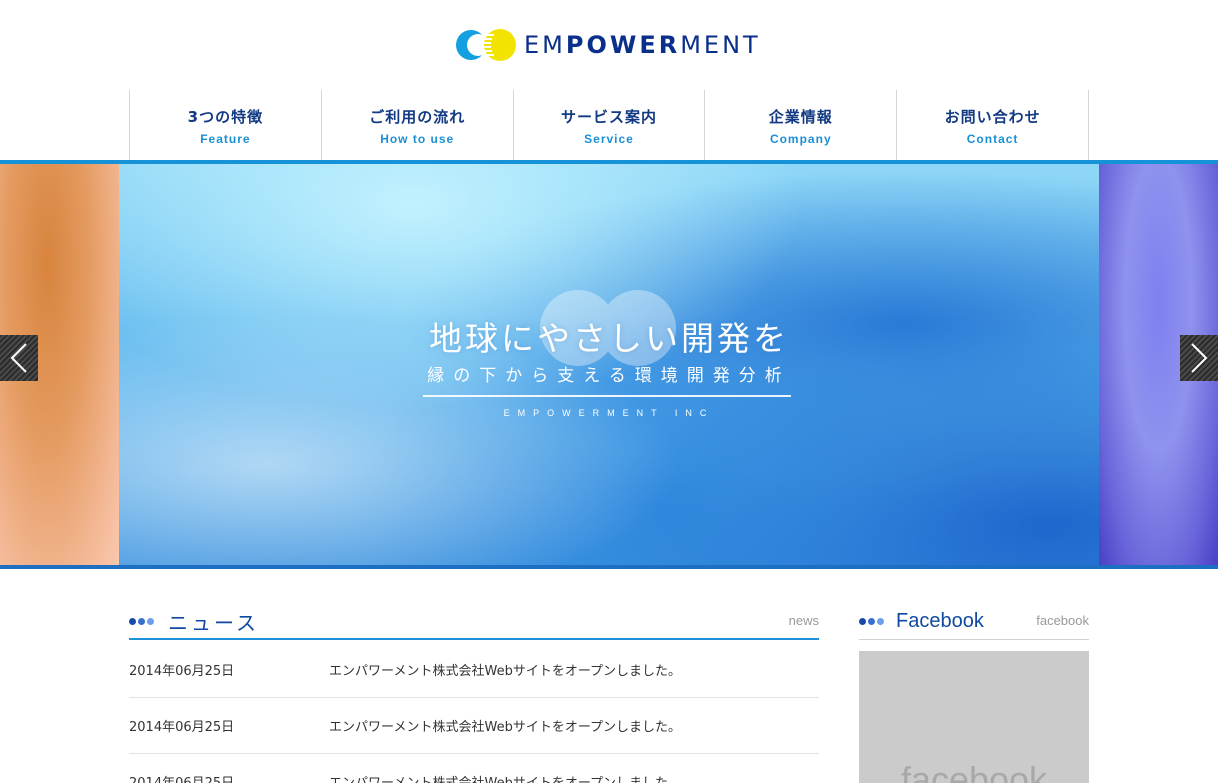 The height and width of the screenshot is (783, 1218). I want to click on nav-item-contact: お問い合わせ Contact, so click(993, 125).